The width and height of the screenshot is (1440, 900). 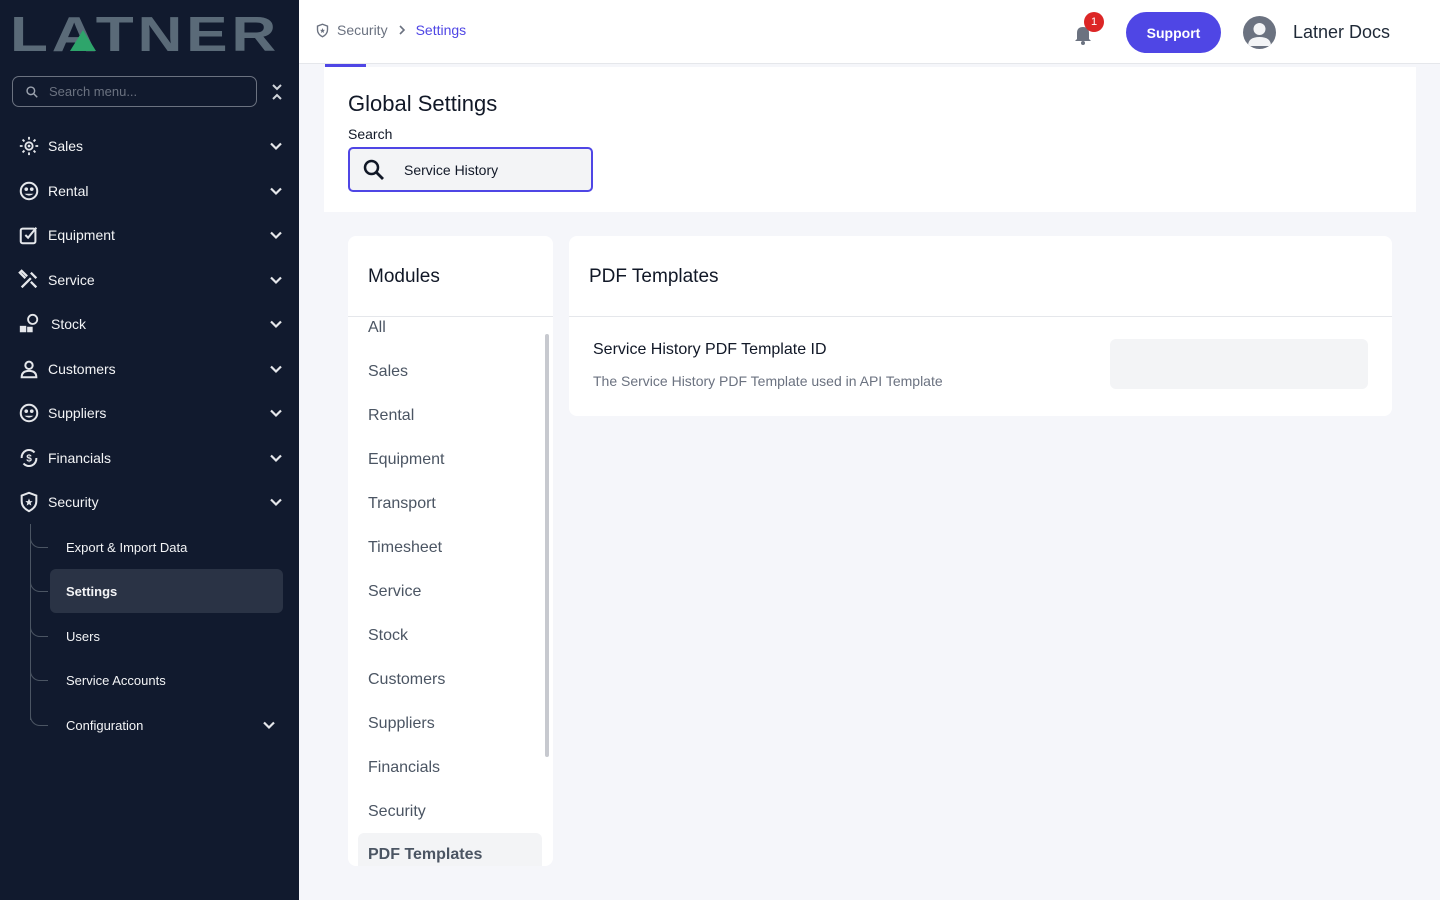 I want to click on equipment-icon, so click(x=29, y=235).